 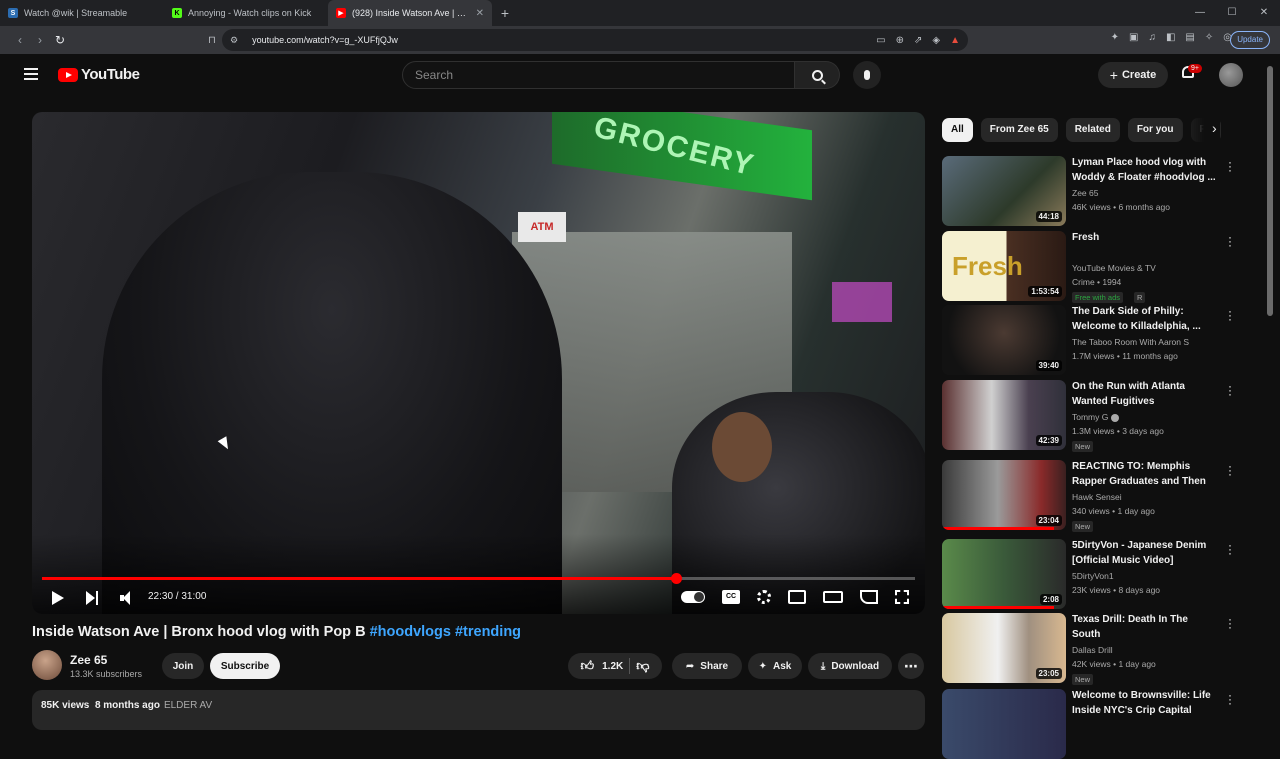 What do you see at coordinates (234, 40) in the screenshot?
I see `site-info-icon: ⚙` at bounding box center [234, 40].